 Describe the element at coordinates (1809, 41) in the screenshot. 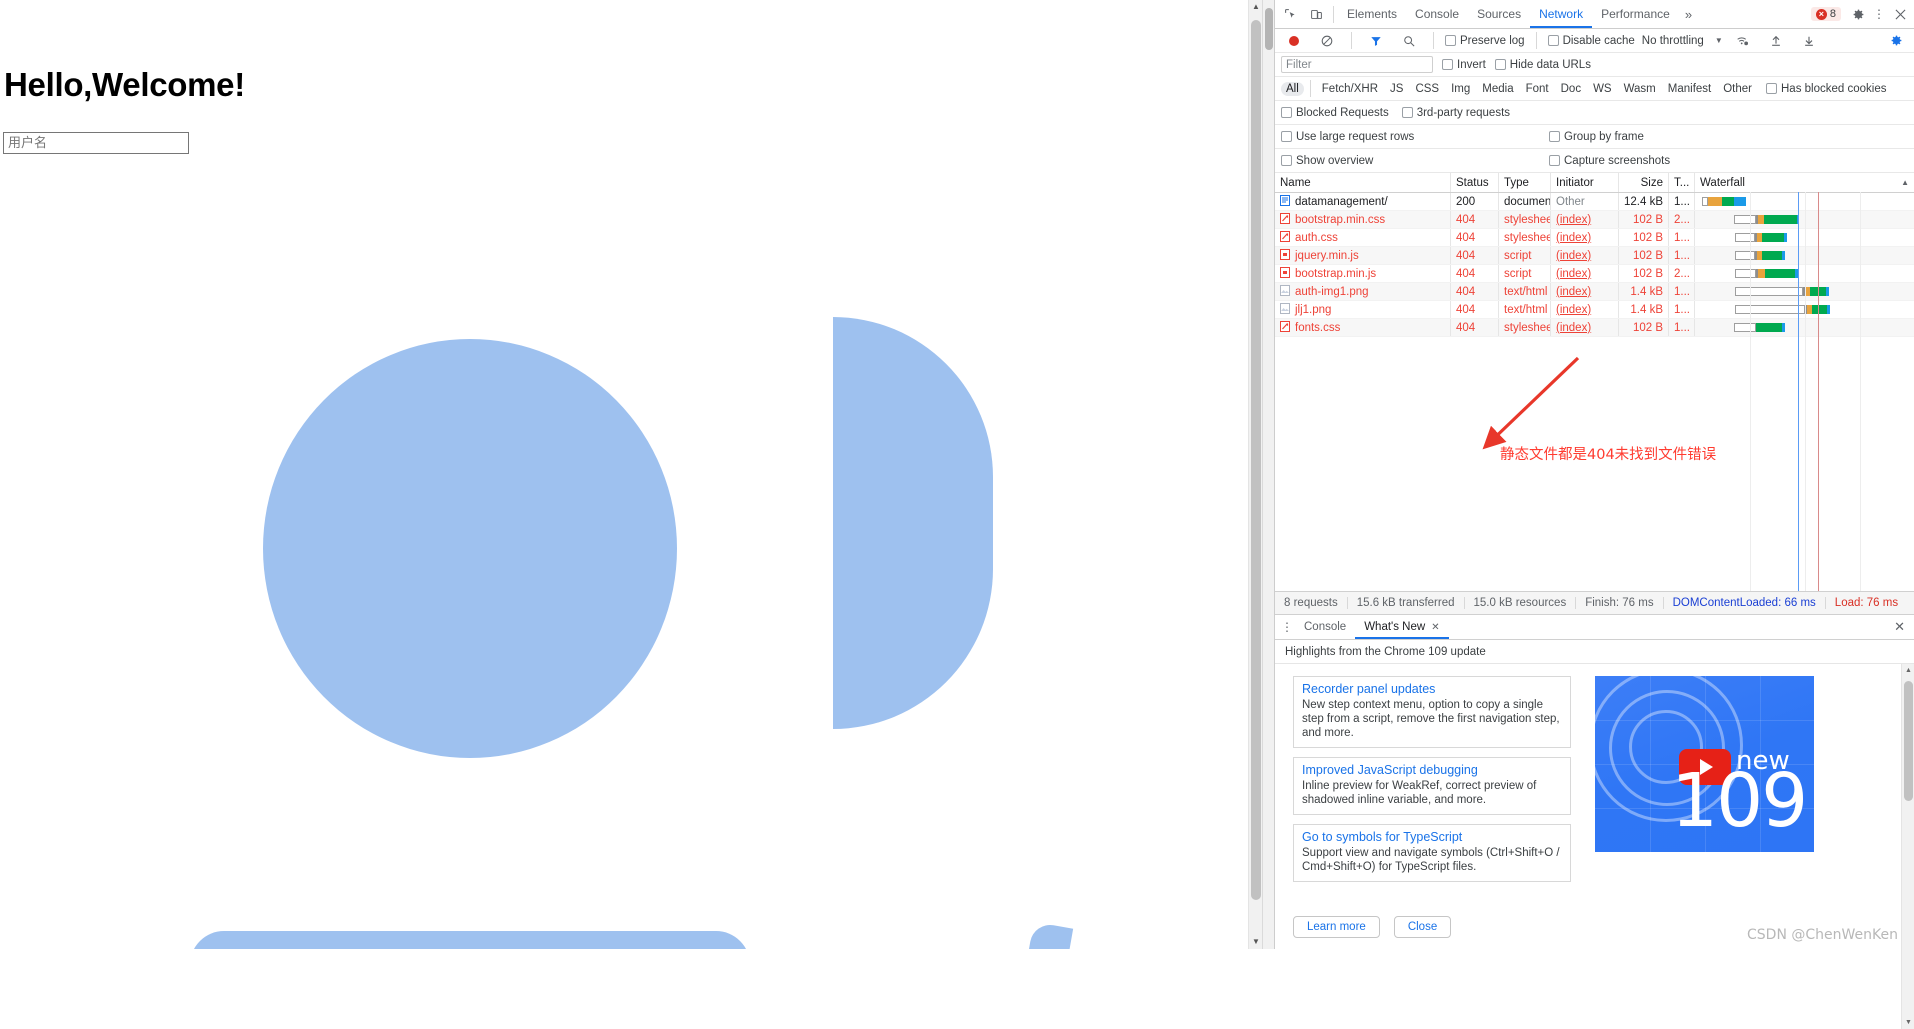

I see `export-har-icon` at that location.